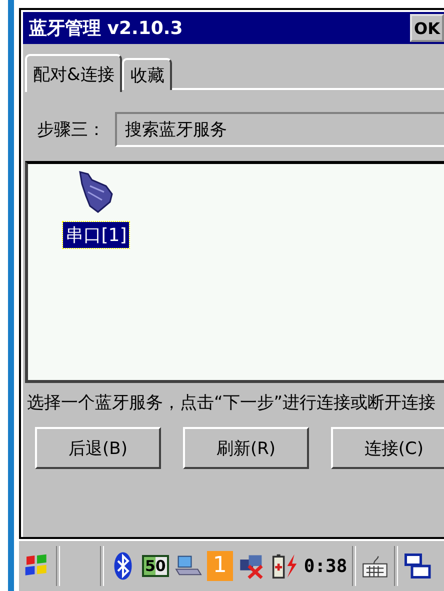  What do you see at coordinates (427, 28) in the screenshot?
I see `ok-button: OK` at bounding box center [427, 28].